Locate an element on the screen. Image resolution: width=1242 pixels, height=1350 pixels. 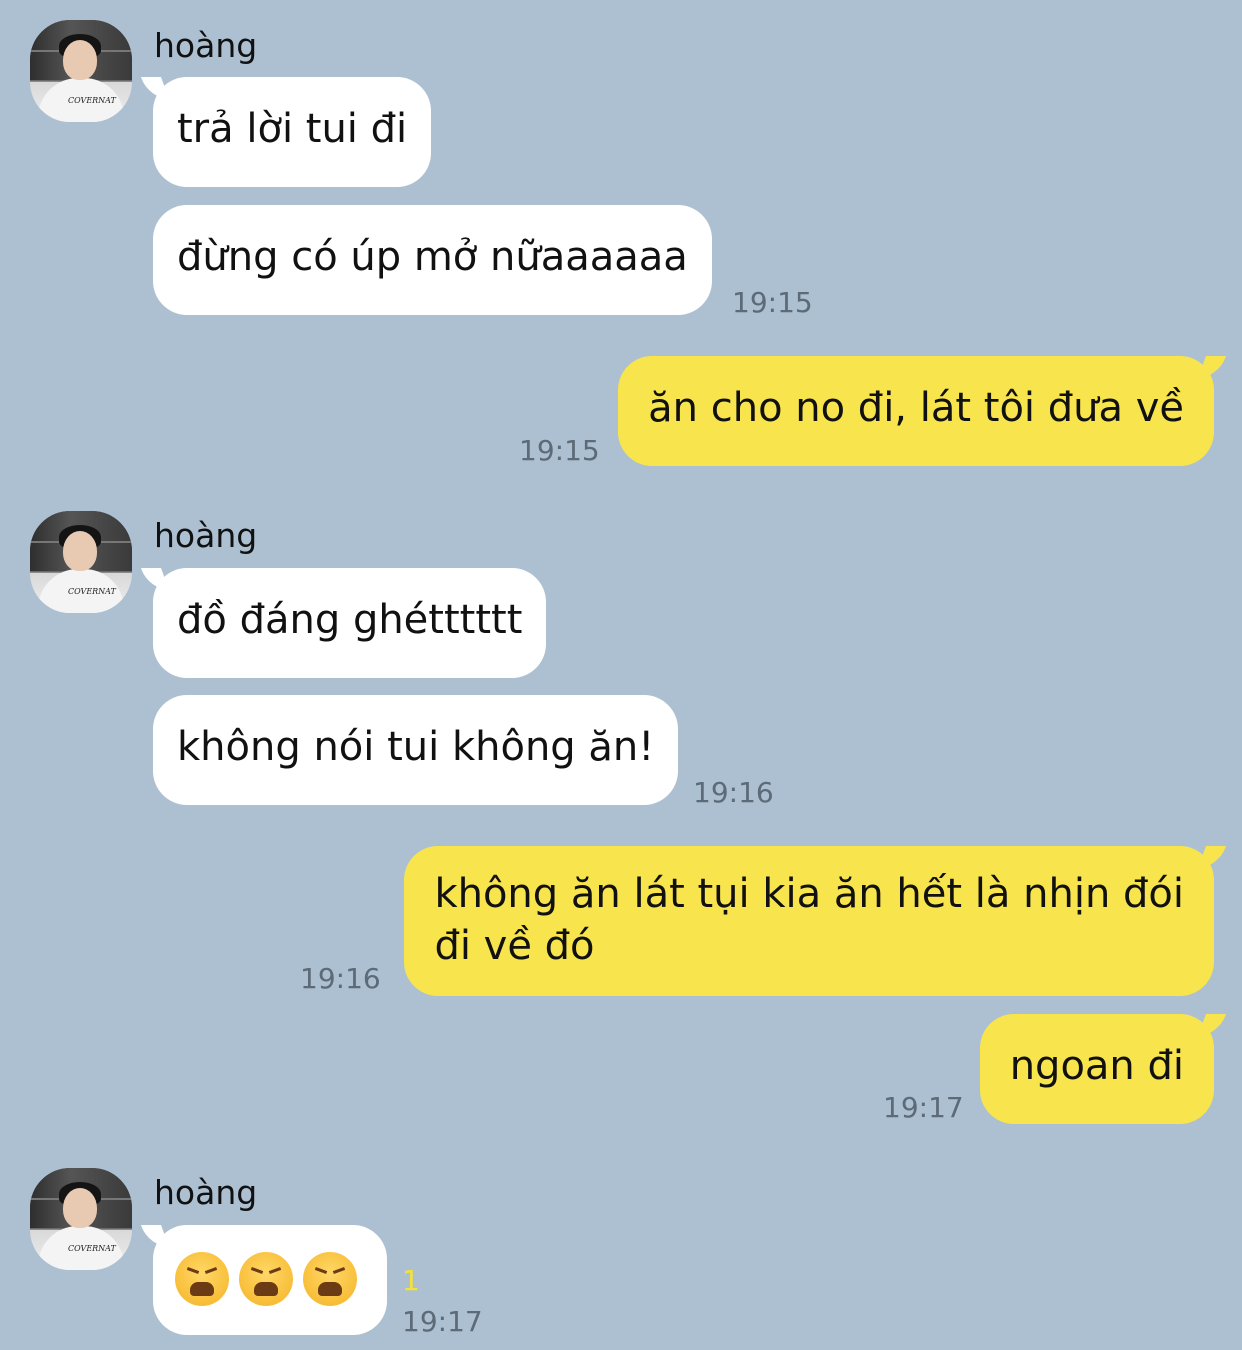
message-bubble-incoming: trả lời tui đi is located at coordinates (292, 132).